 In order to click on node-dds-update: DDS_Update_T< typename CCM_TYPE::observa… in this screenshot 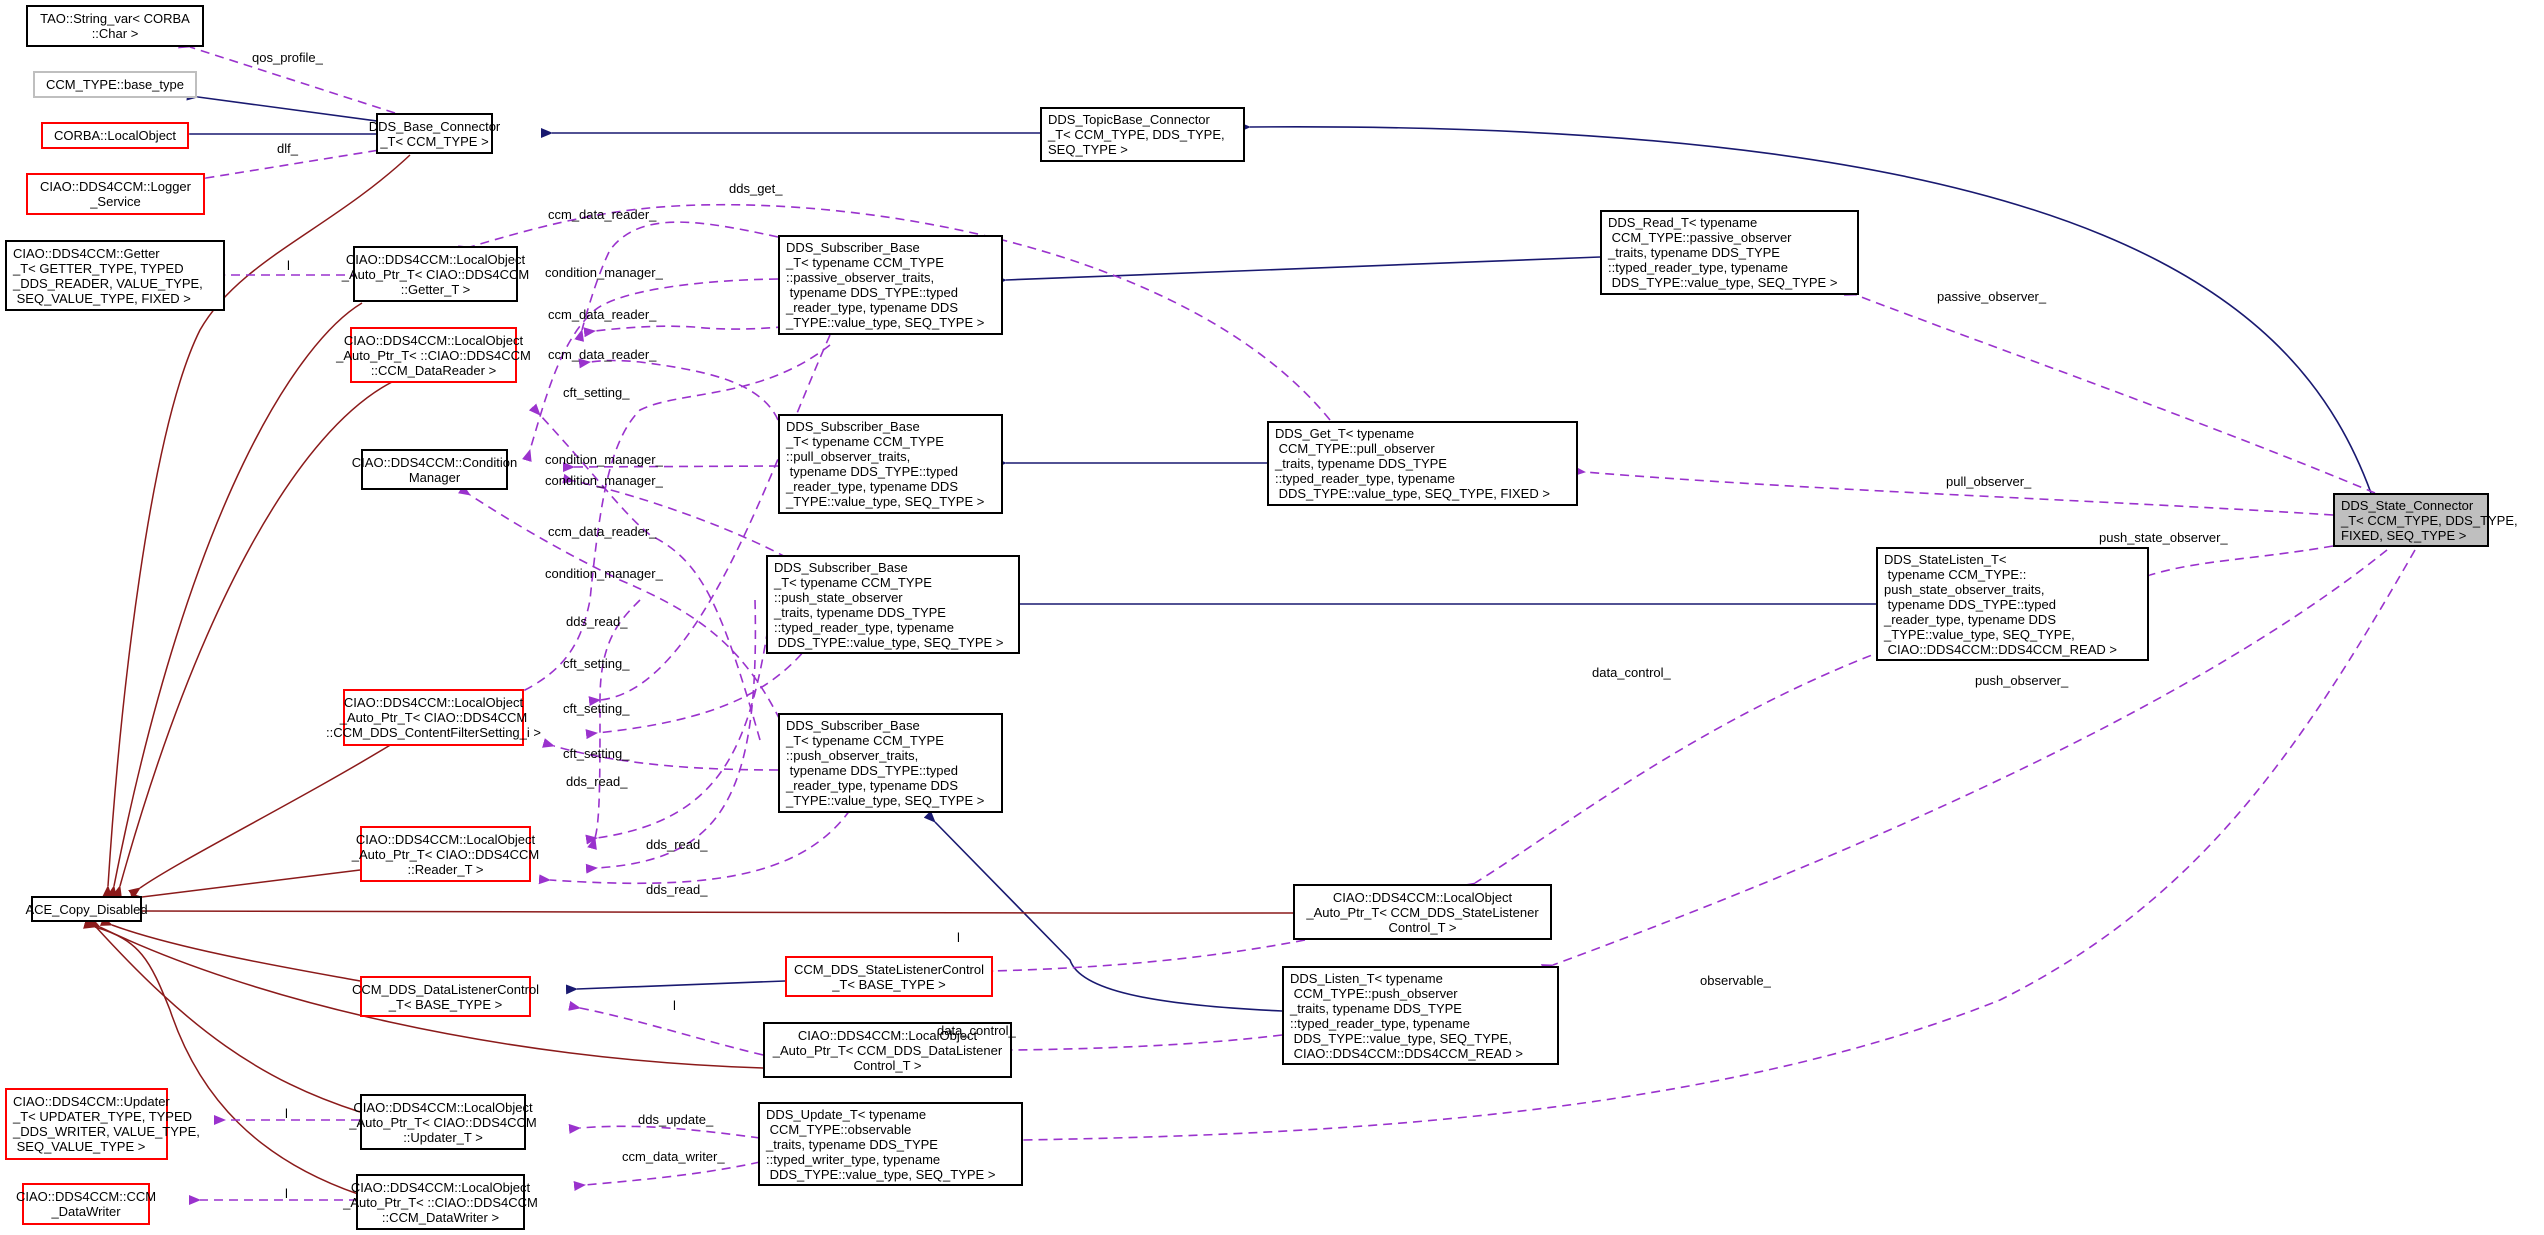, I will do `click(890, 1144)`.